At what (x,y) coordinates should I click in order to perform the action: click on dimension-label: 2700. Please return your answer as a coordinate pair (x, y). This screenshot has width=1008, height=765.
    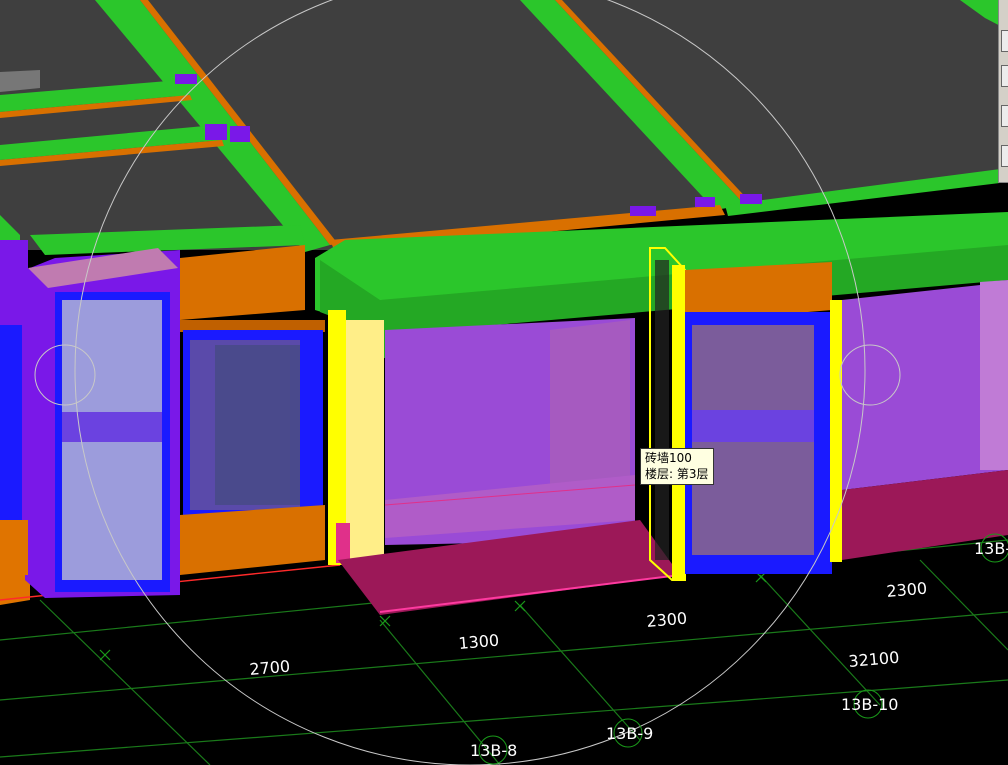
    Looking at the image, I should click on (270, 668).